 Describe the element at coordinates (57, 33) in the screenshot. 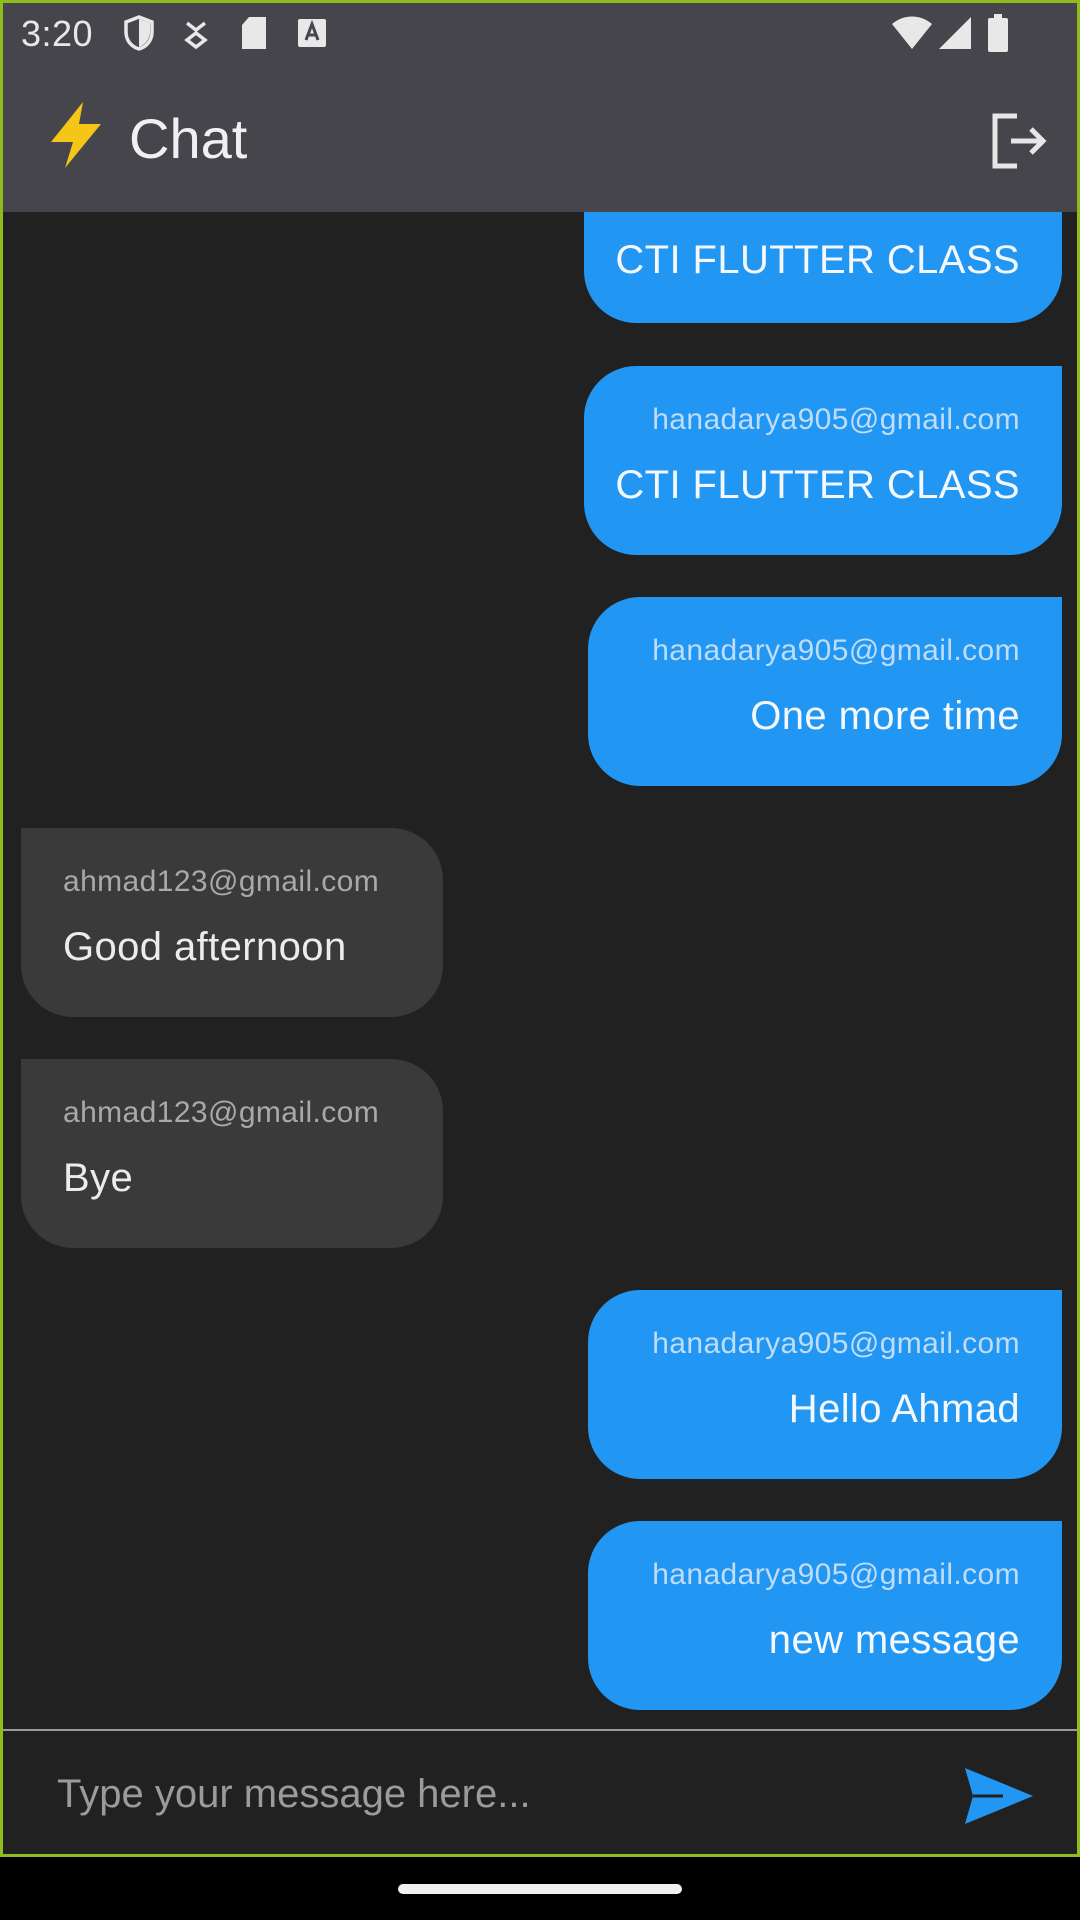

I see `status-time: 3:20` at that location.